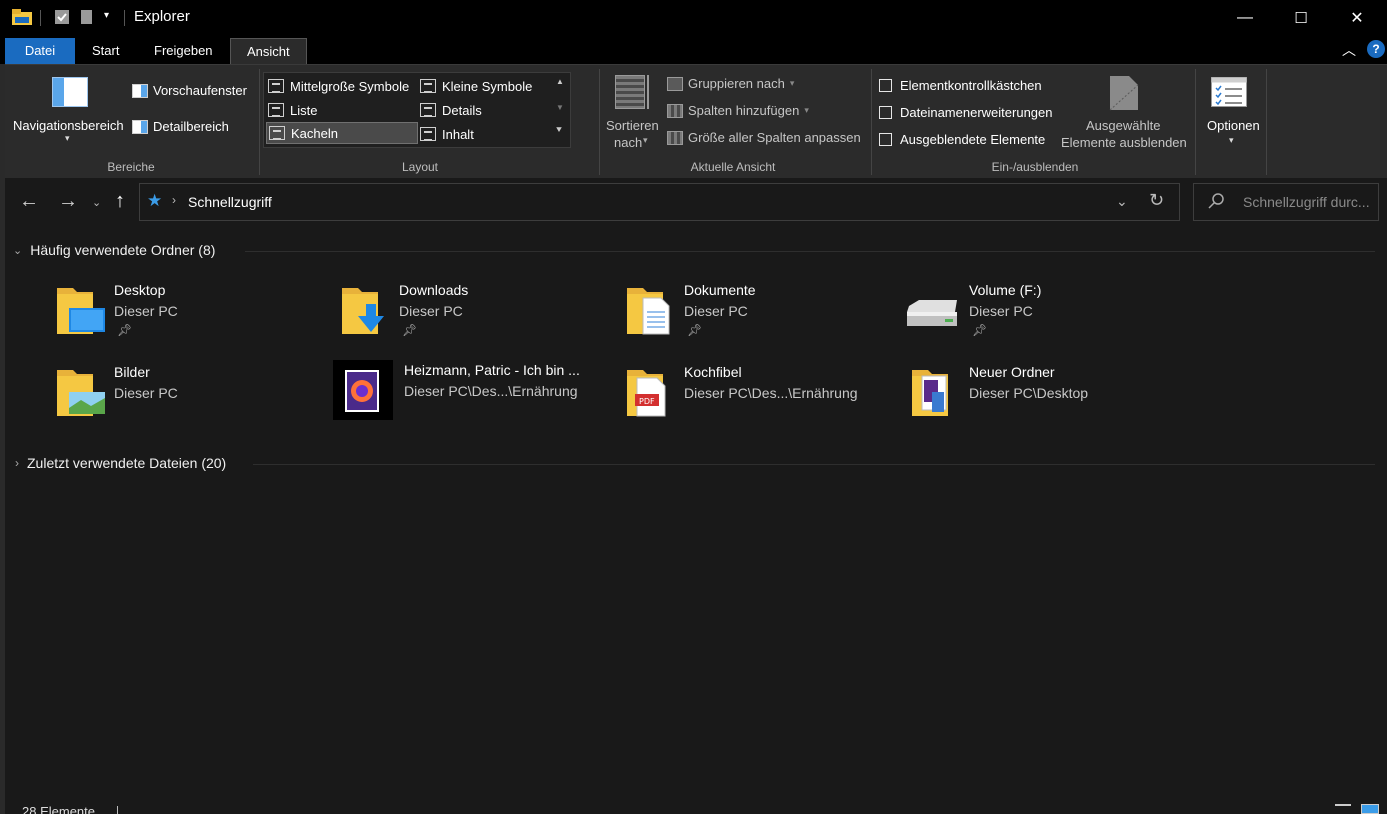  Describe the element at coordinates (70, 92) in the screenshot. I see `navigation-pane-icon` at that location.